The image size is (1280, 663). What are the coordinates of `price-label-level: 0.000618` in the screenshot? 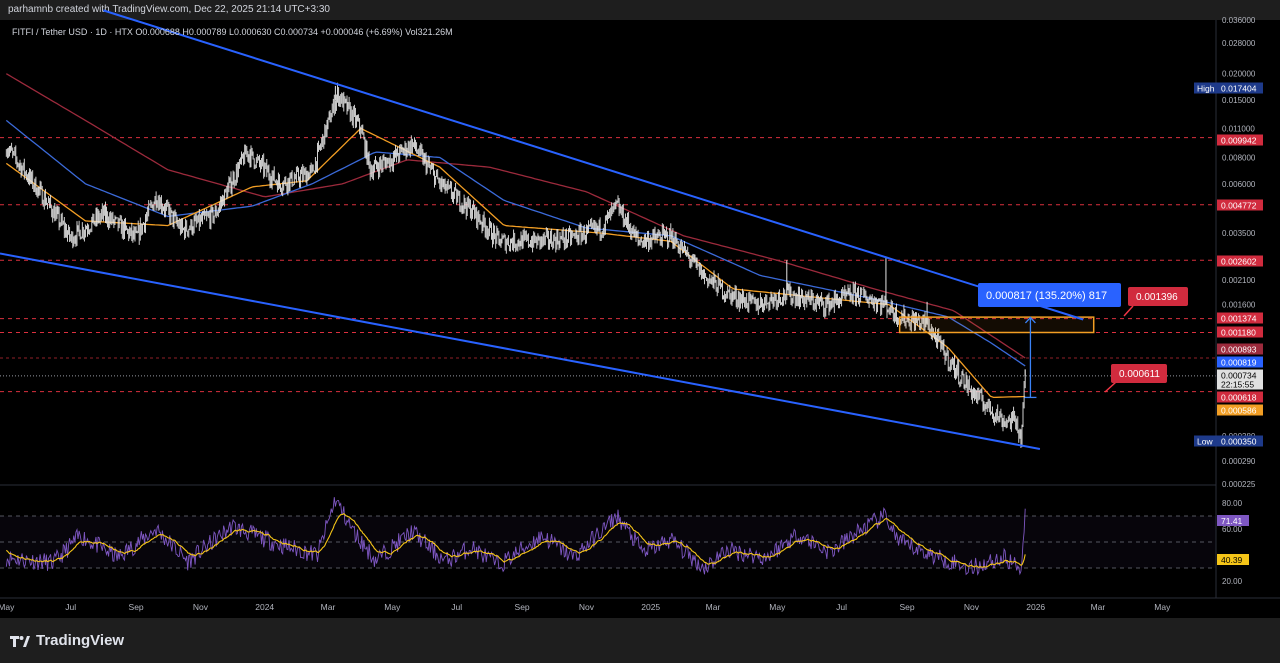 It's located at (1239, 398).